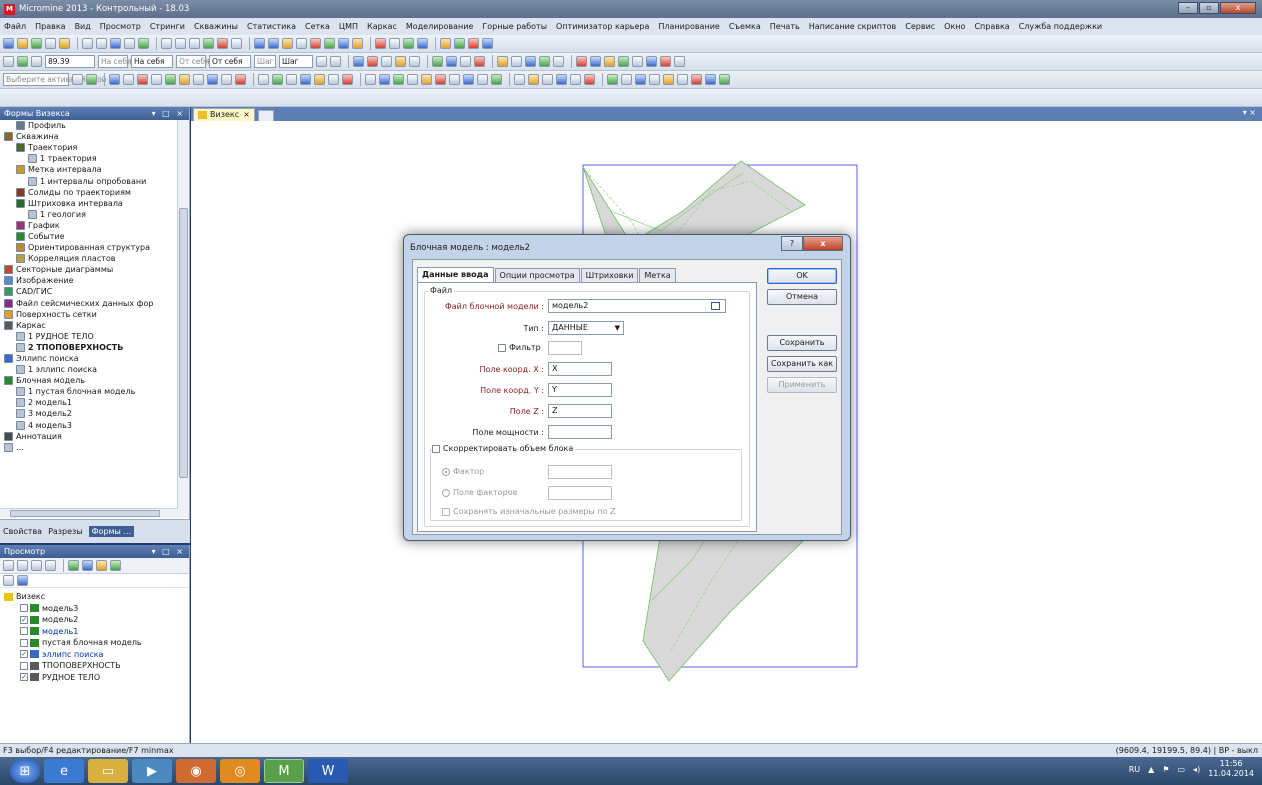 This screenshot has width=1262, height=785. Describe the element at coordinates (1209, 8) in the screenshot. I see `maximize-button: ▫` at that location.